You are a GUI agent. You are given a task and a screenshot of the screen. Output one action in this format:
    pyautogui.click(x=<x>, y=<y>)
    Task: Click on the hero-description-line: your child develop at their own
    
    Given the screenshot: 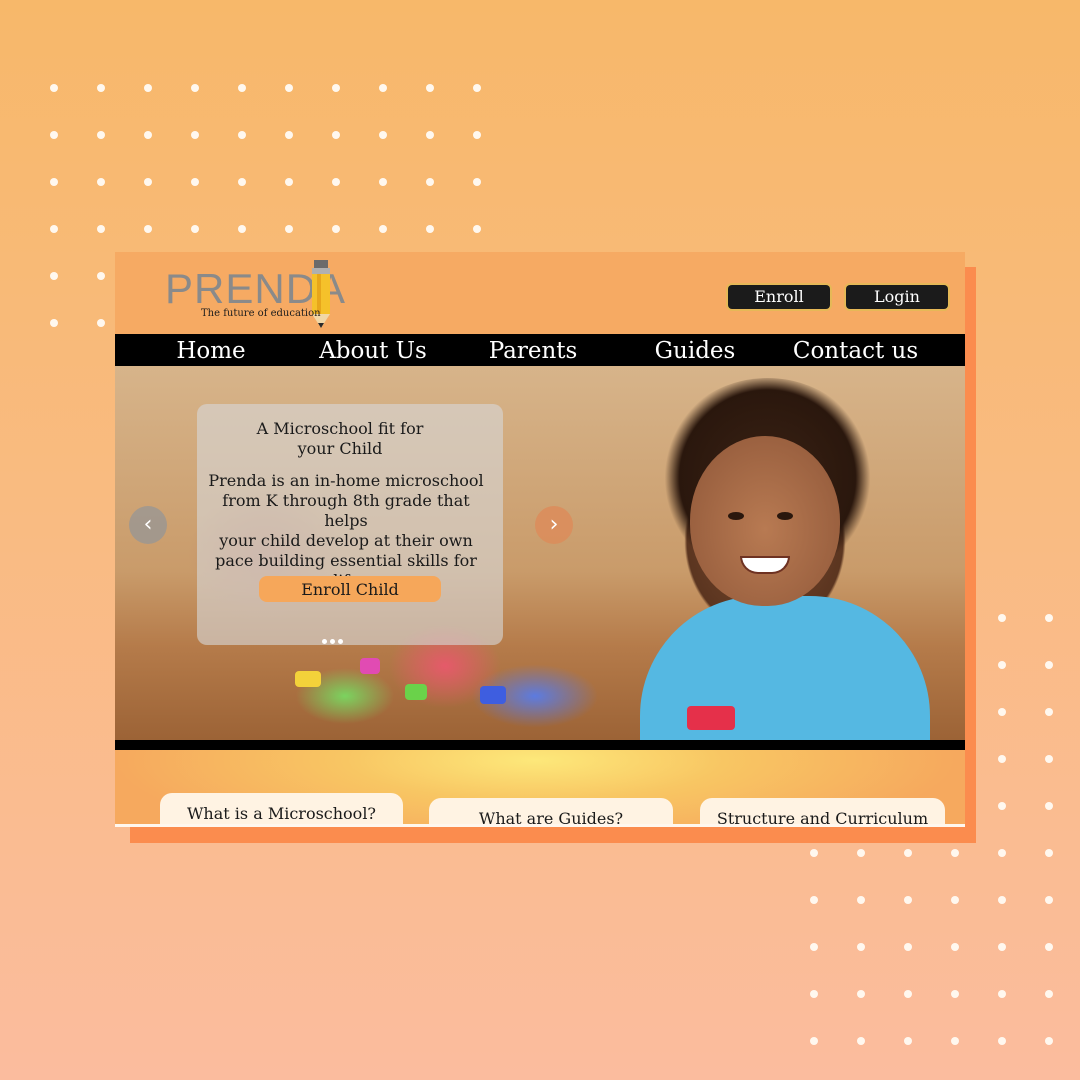 What is the action you would take?
    pyautogui.click(x=346, y=540)
    